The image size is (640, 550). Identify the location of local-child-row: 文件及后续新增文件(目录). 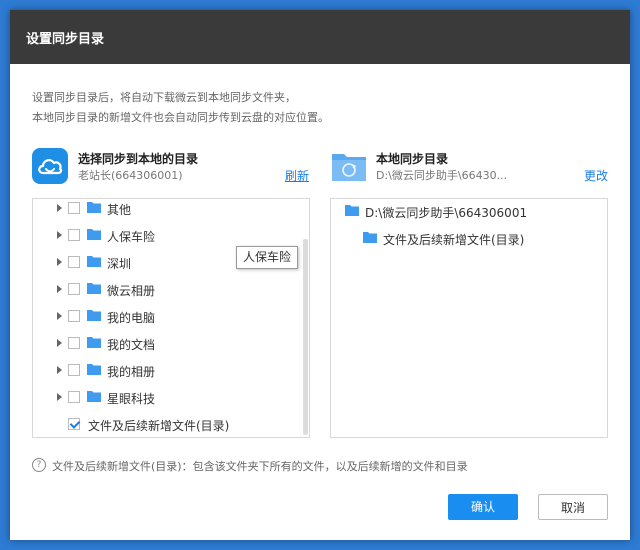
(466, 239).